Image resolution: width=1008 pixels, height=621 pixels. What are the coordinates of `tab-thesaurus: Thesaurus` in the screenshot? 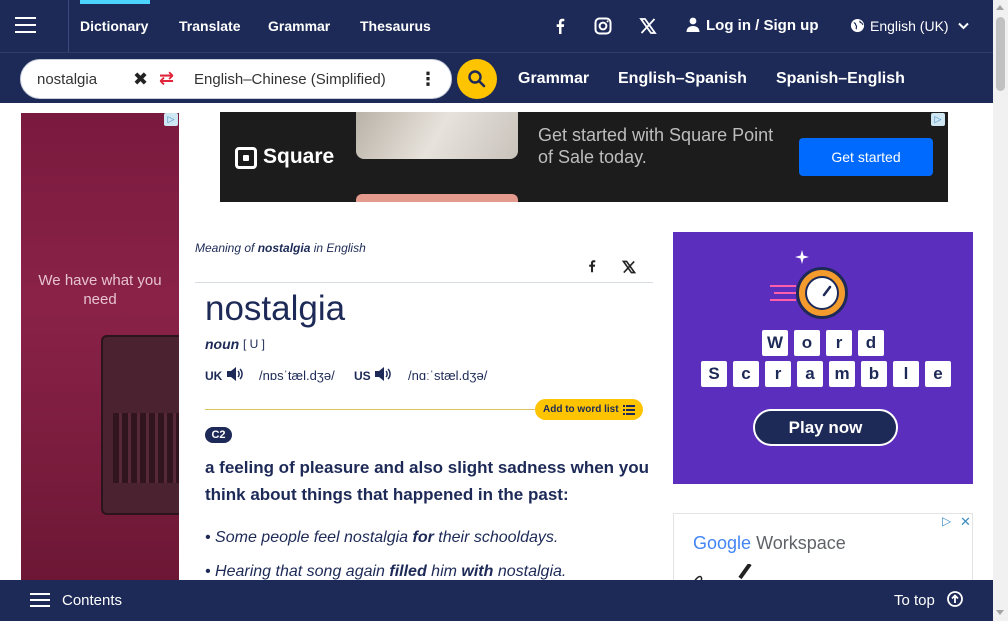 It's located at (395, 26).